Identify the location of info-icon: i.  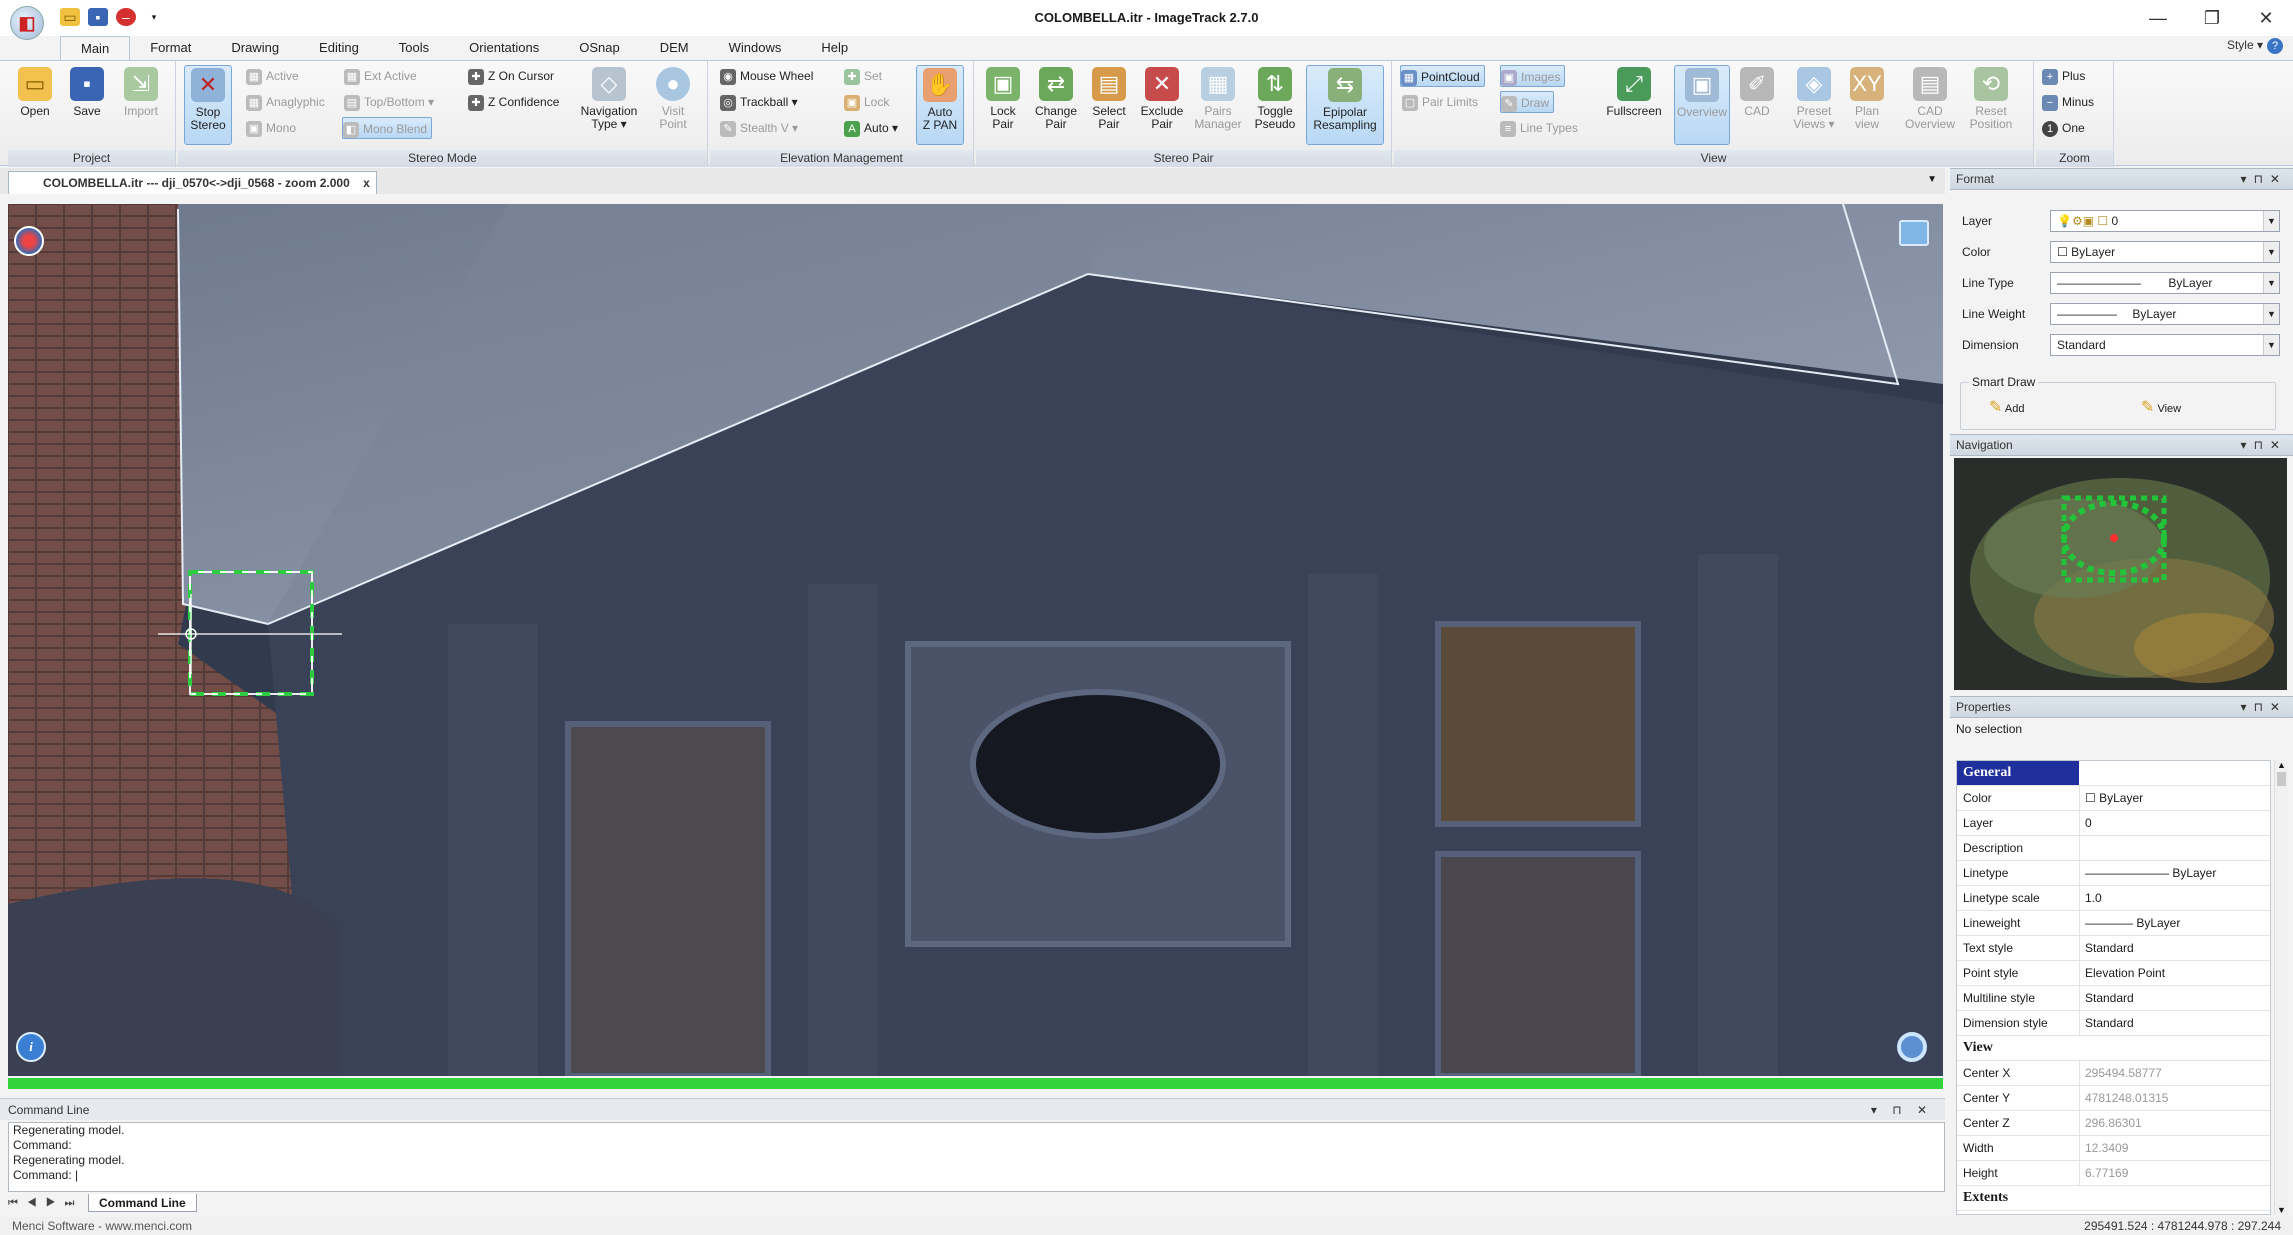
(31, 1047).